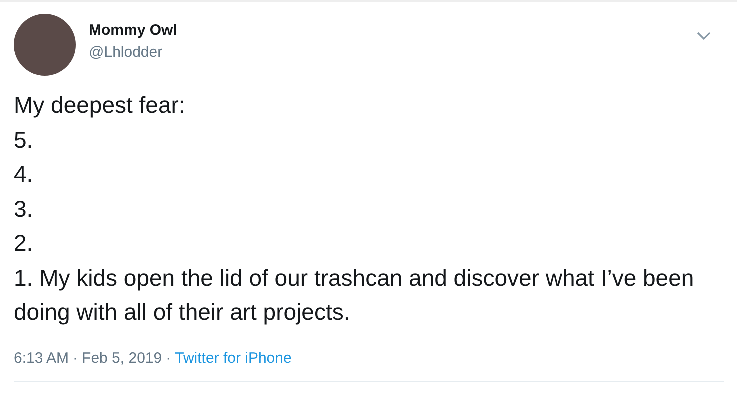 Image resolution: width=737 pixels, height=415 pixels. What do you see at coordinates (233, 358) in the screenshot?
I see `source-link: Twitter for iPhone` at bounding box center [233, 358].